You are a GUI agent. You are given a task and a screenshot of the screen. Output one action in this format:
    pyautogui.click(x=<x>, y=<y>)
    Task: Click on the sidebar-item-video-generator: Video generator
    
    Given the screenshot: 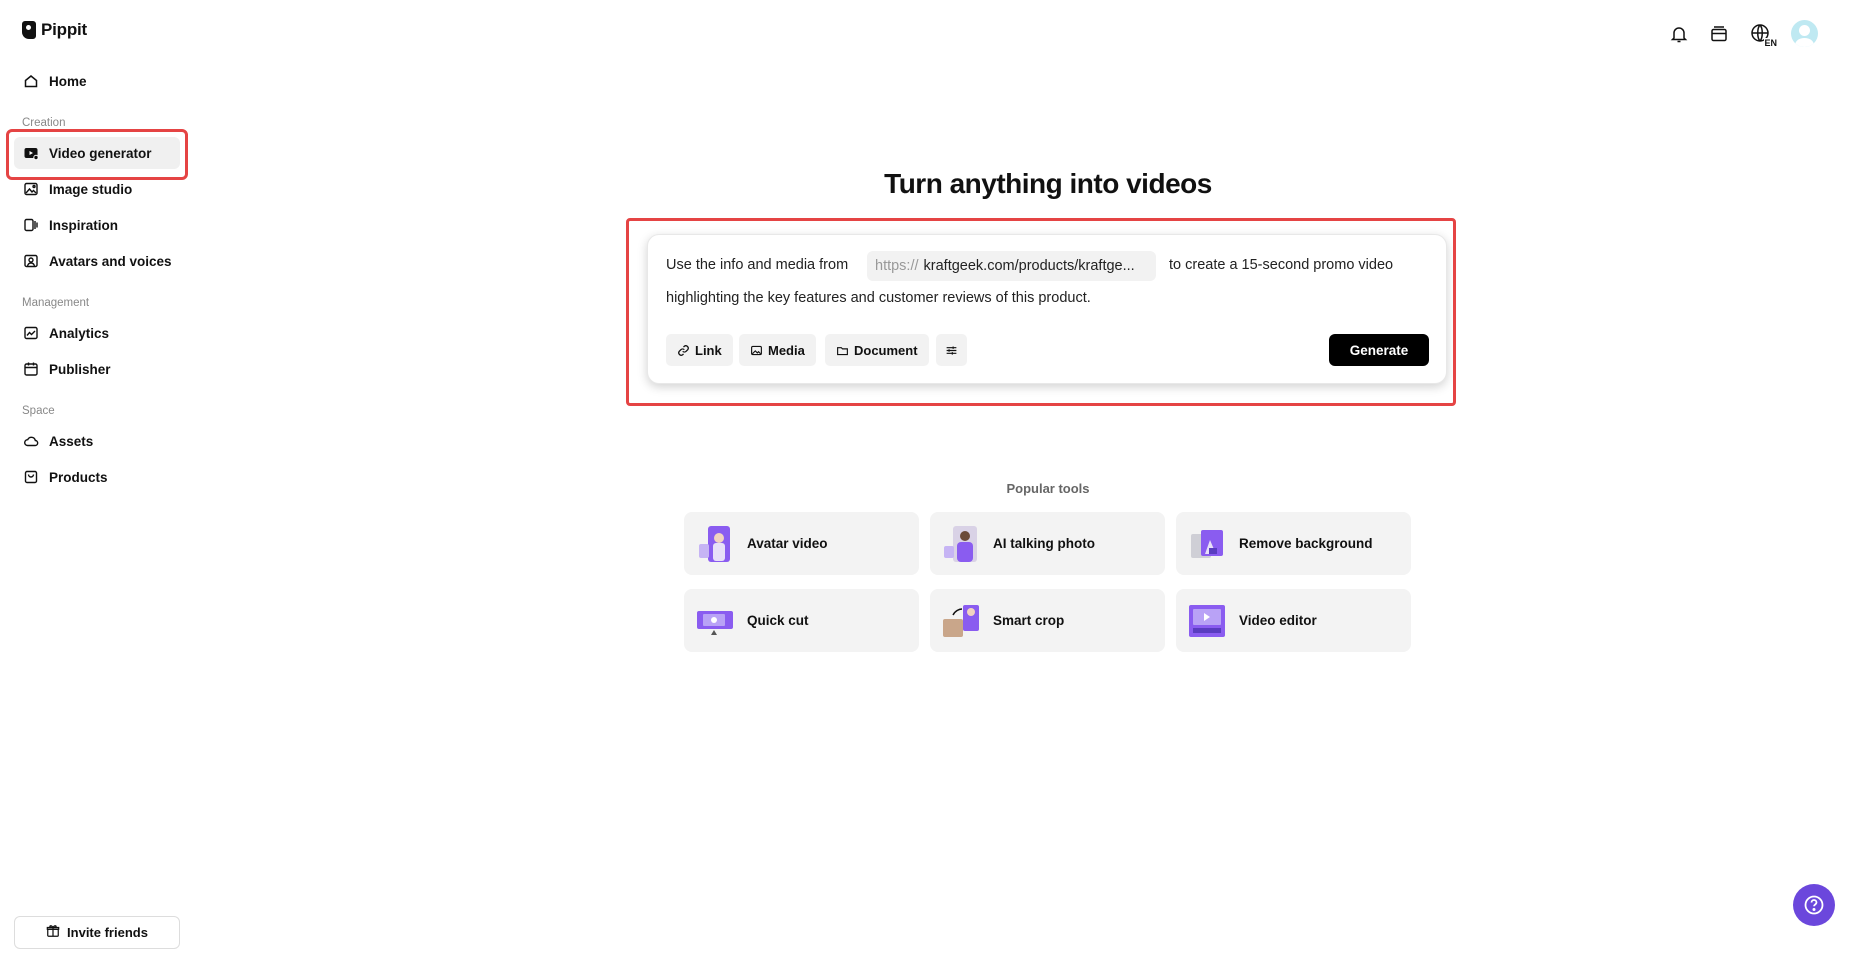 What is the action you would take?
    pyautogui.click(x=97, y=153)
    